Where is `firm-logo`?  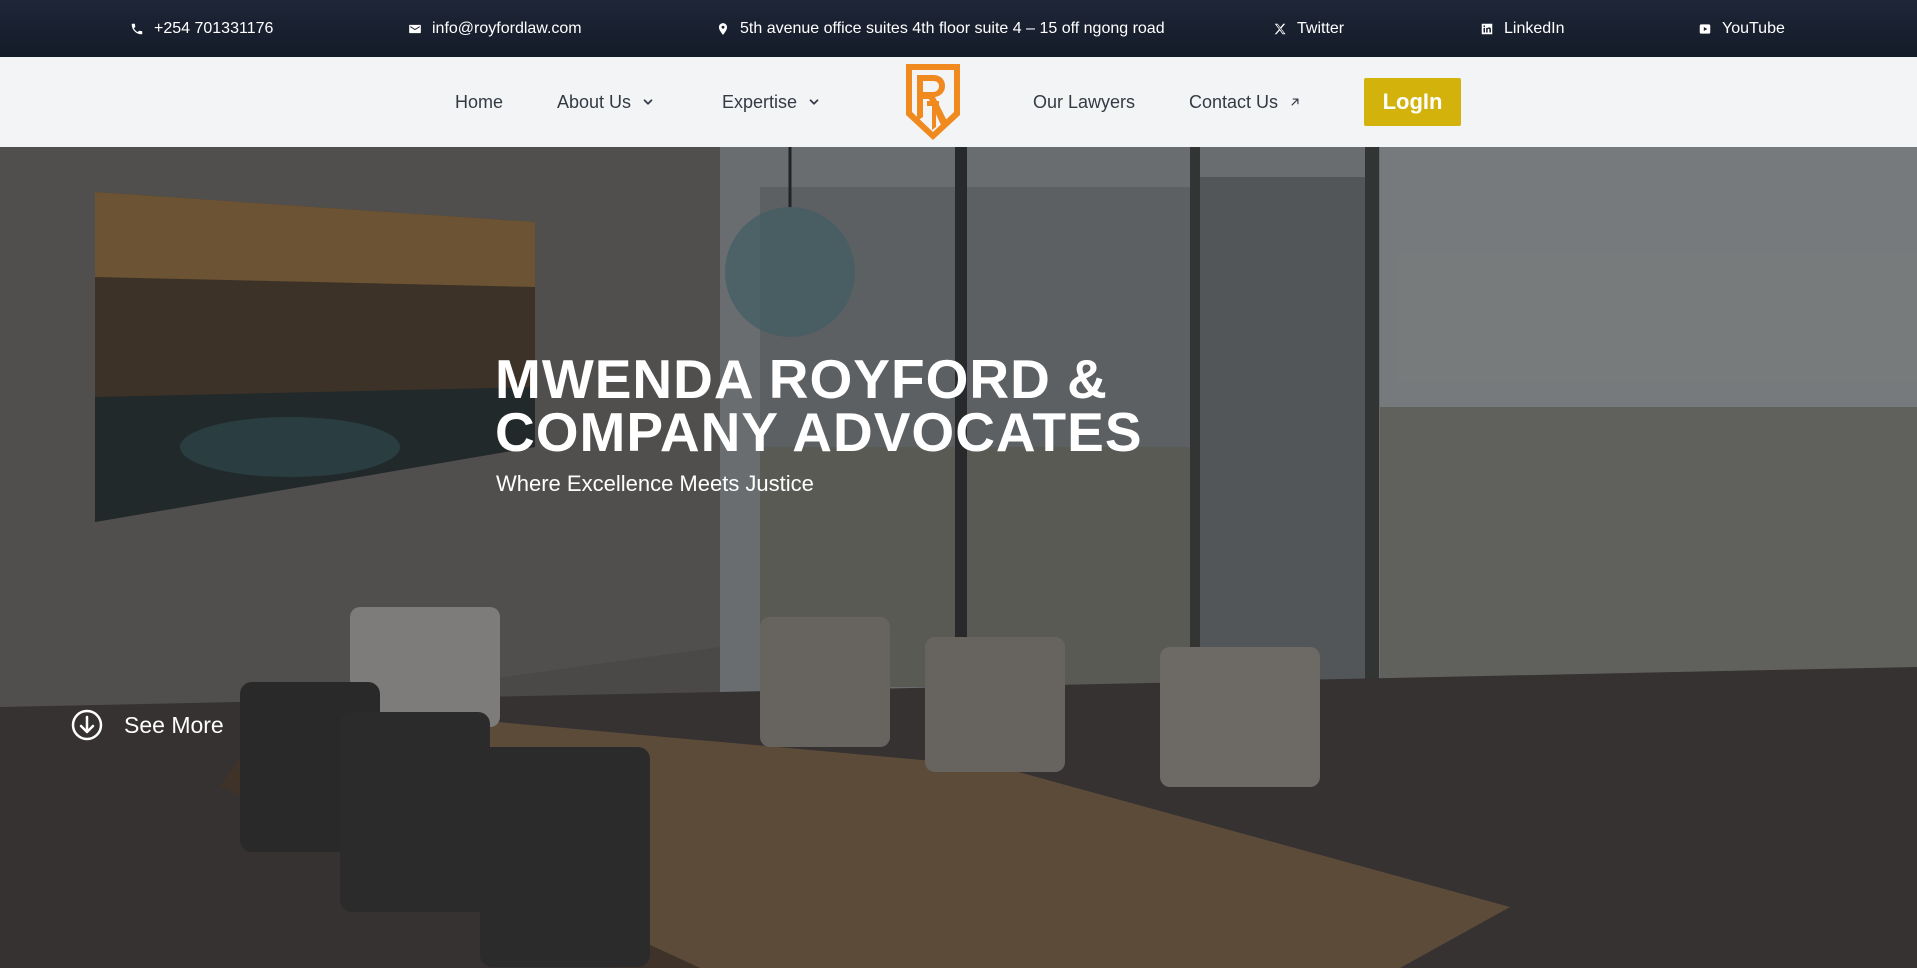
firm-logo is located at coordinates (933, 102).